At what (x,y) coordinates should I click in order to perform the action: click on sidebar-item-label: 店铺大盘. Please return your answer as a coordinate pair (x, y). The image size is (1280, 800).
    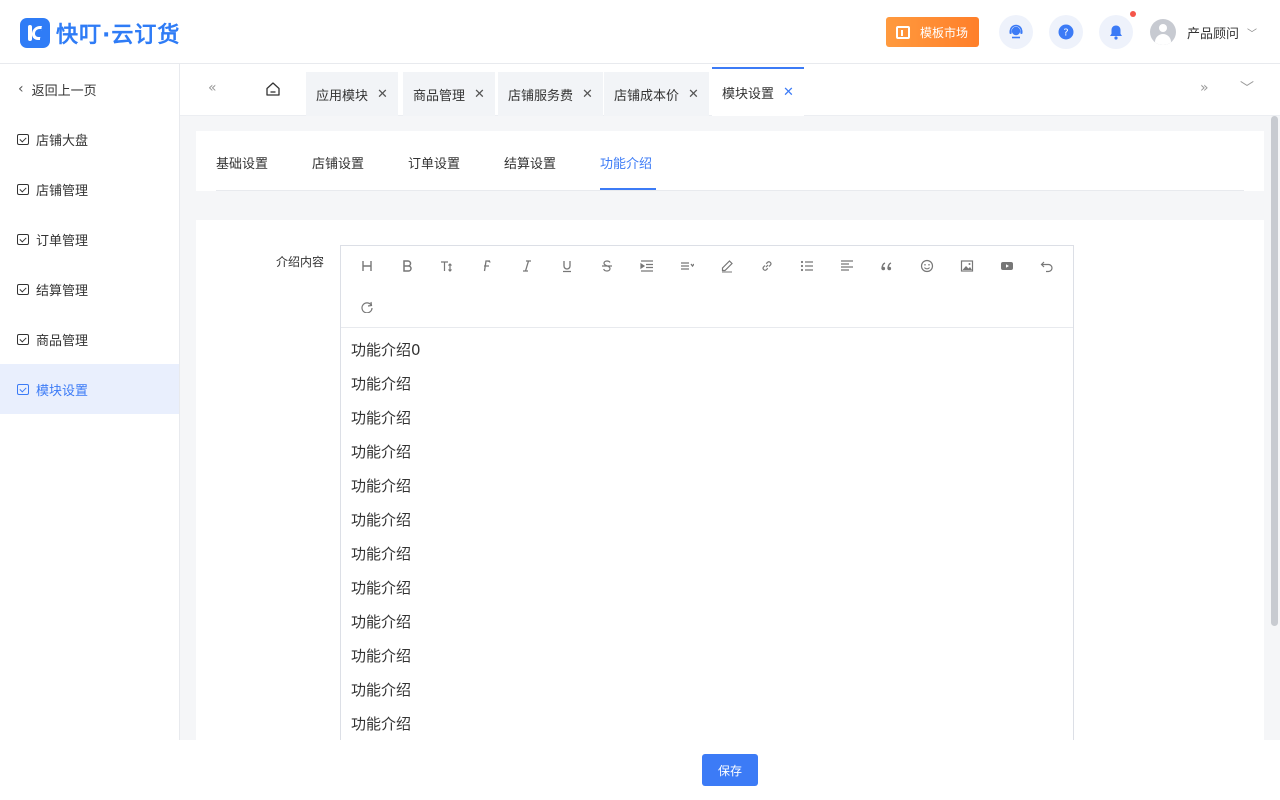
    Looking at the image, I should click on (62, 141).